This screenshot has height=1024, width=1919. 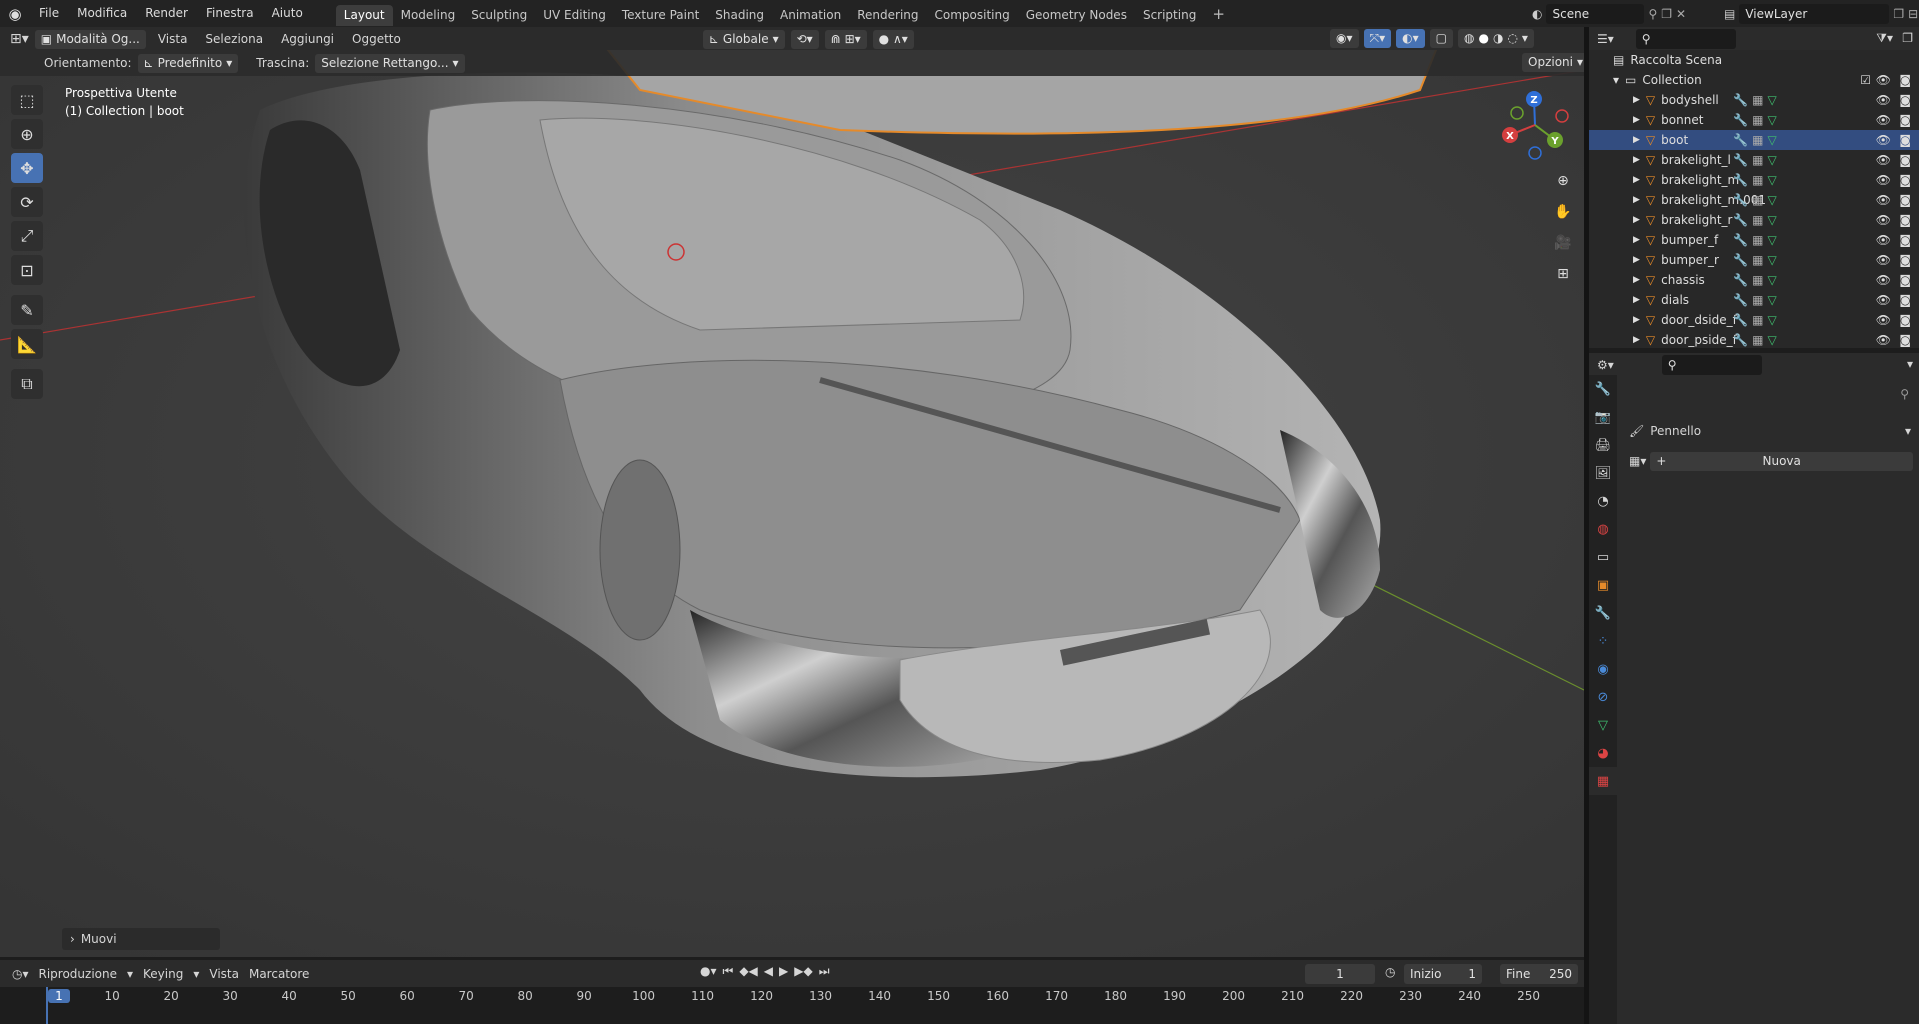 What do you see at coordinates (748, 971) in the screenshot?
I see `prev-keyframe-icon: ◆◀` at bounding box center [748, 971].